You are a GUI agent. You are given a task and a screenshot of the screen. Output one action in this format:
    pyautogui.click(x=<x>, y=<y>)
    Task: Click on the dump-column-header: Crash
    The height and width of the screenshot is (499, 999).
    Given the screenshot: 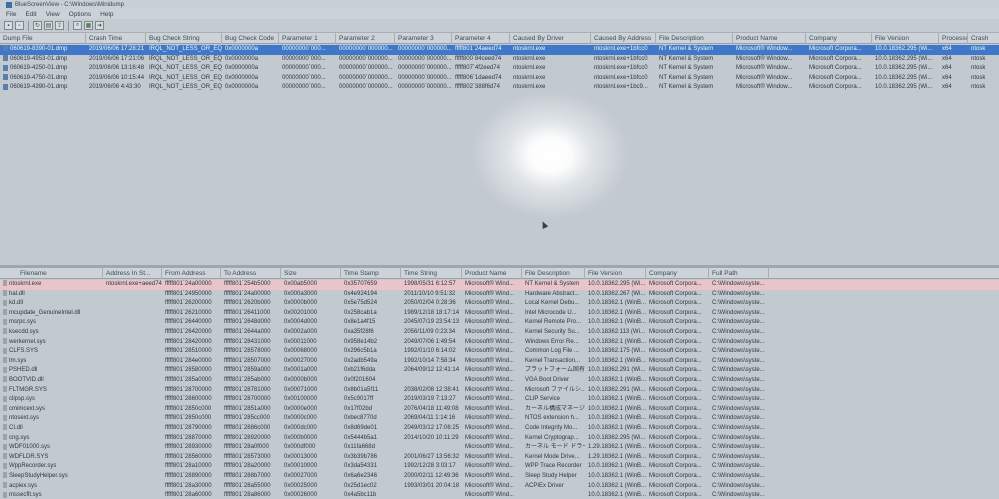 What is the action you would take?
    pyautogui.click(x=983, y=38)
    